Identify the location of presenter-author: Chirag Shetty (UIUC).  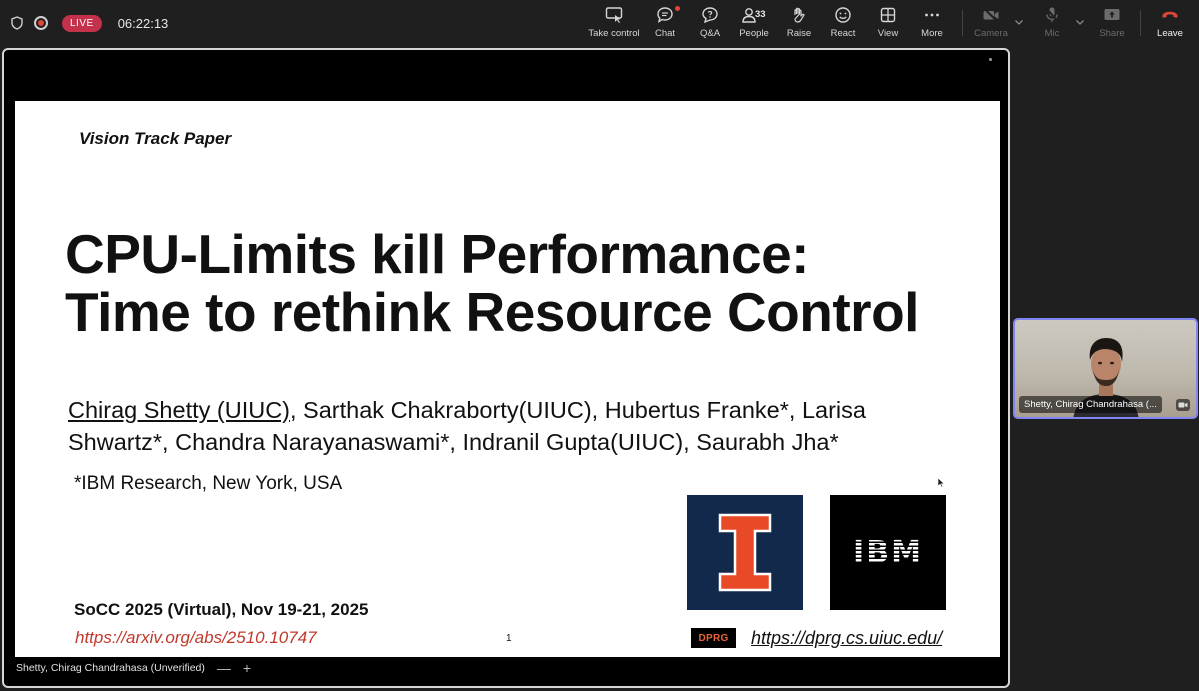
(179, 410).